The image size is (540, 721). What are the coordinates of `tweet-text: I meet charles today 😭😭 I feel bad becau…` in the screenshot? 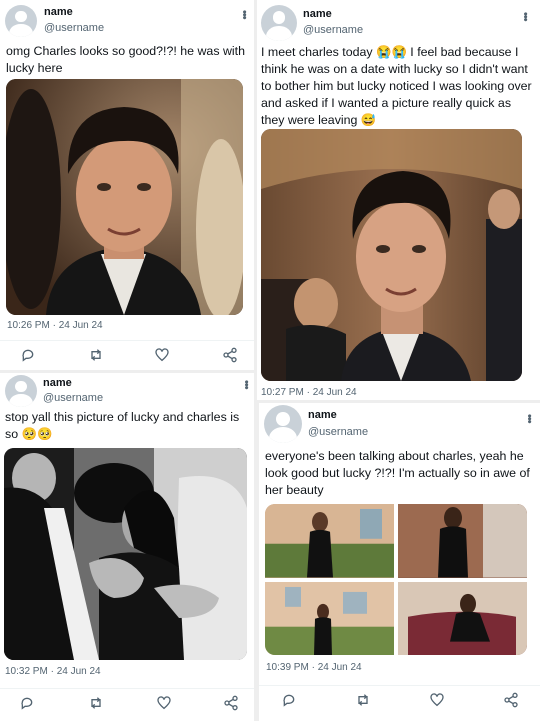 It's located at (396, 86).